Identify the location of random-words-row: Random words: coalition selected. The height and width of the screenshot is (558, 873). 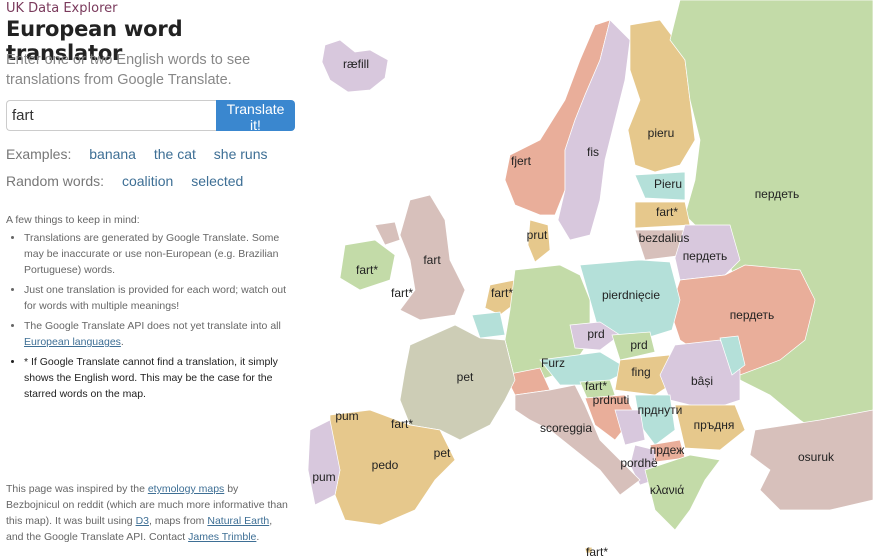
(124, 181).